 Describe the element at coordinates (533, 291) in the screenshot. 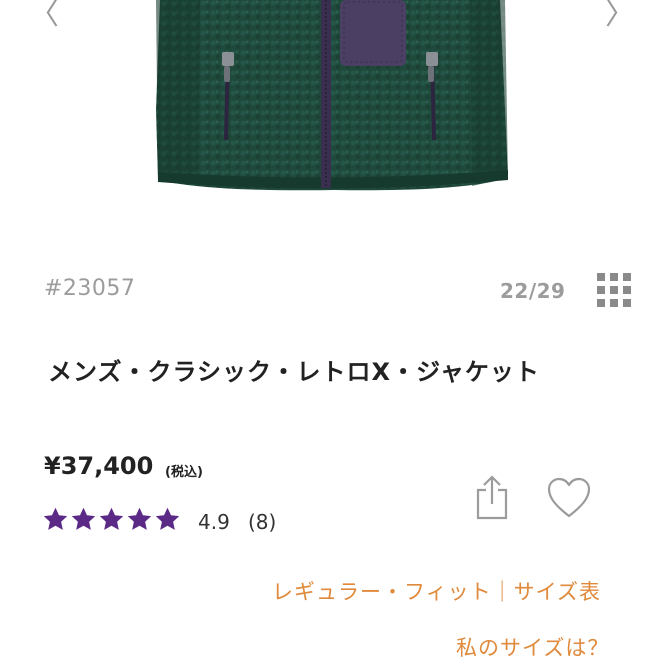

I see `image-counter: 22/29` at that location.